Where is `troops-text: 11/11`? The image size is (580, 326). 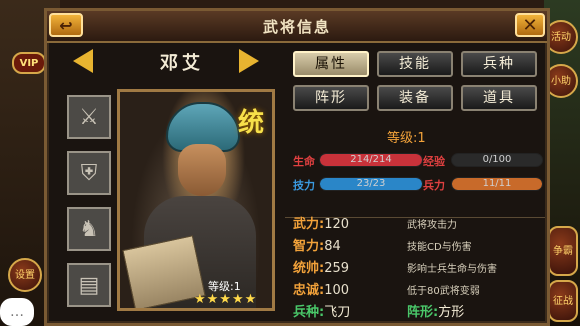 troops-text: 11/11 is located at coordinates (497, 183).